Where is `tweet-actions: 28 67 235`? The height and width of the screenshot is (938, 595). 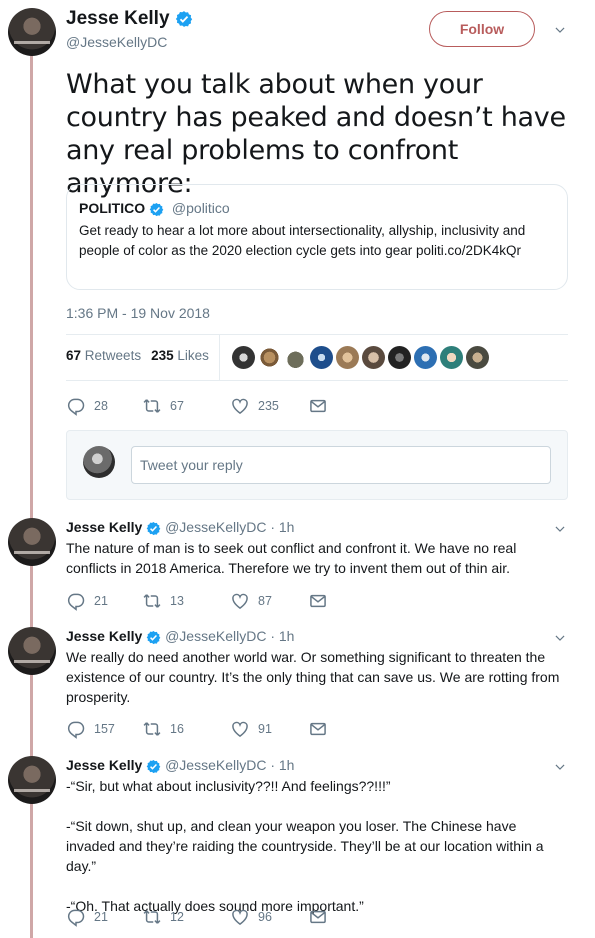
tweet-actions: 28 67 235 is located at coordinates (197, 406).